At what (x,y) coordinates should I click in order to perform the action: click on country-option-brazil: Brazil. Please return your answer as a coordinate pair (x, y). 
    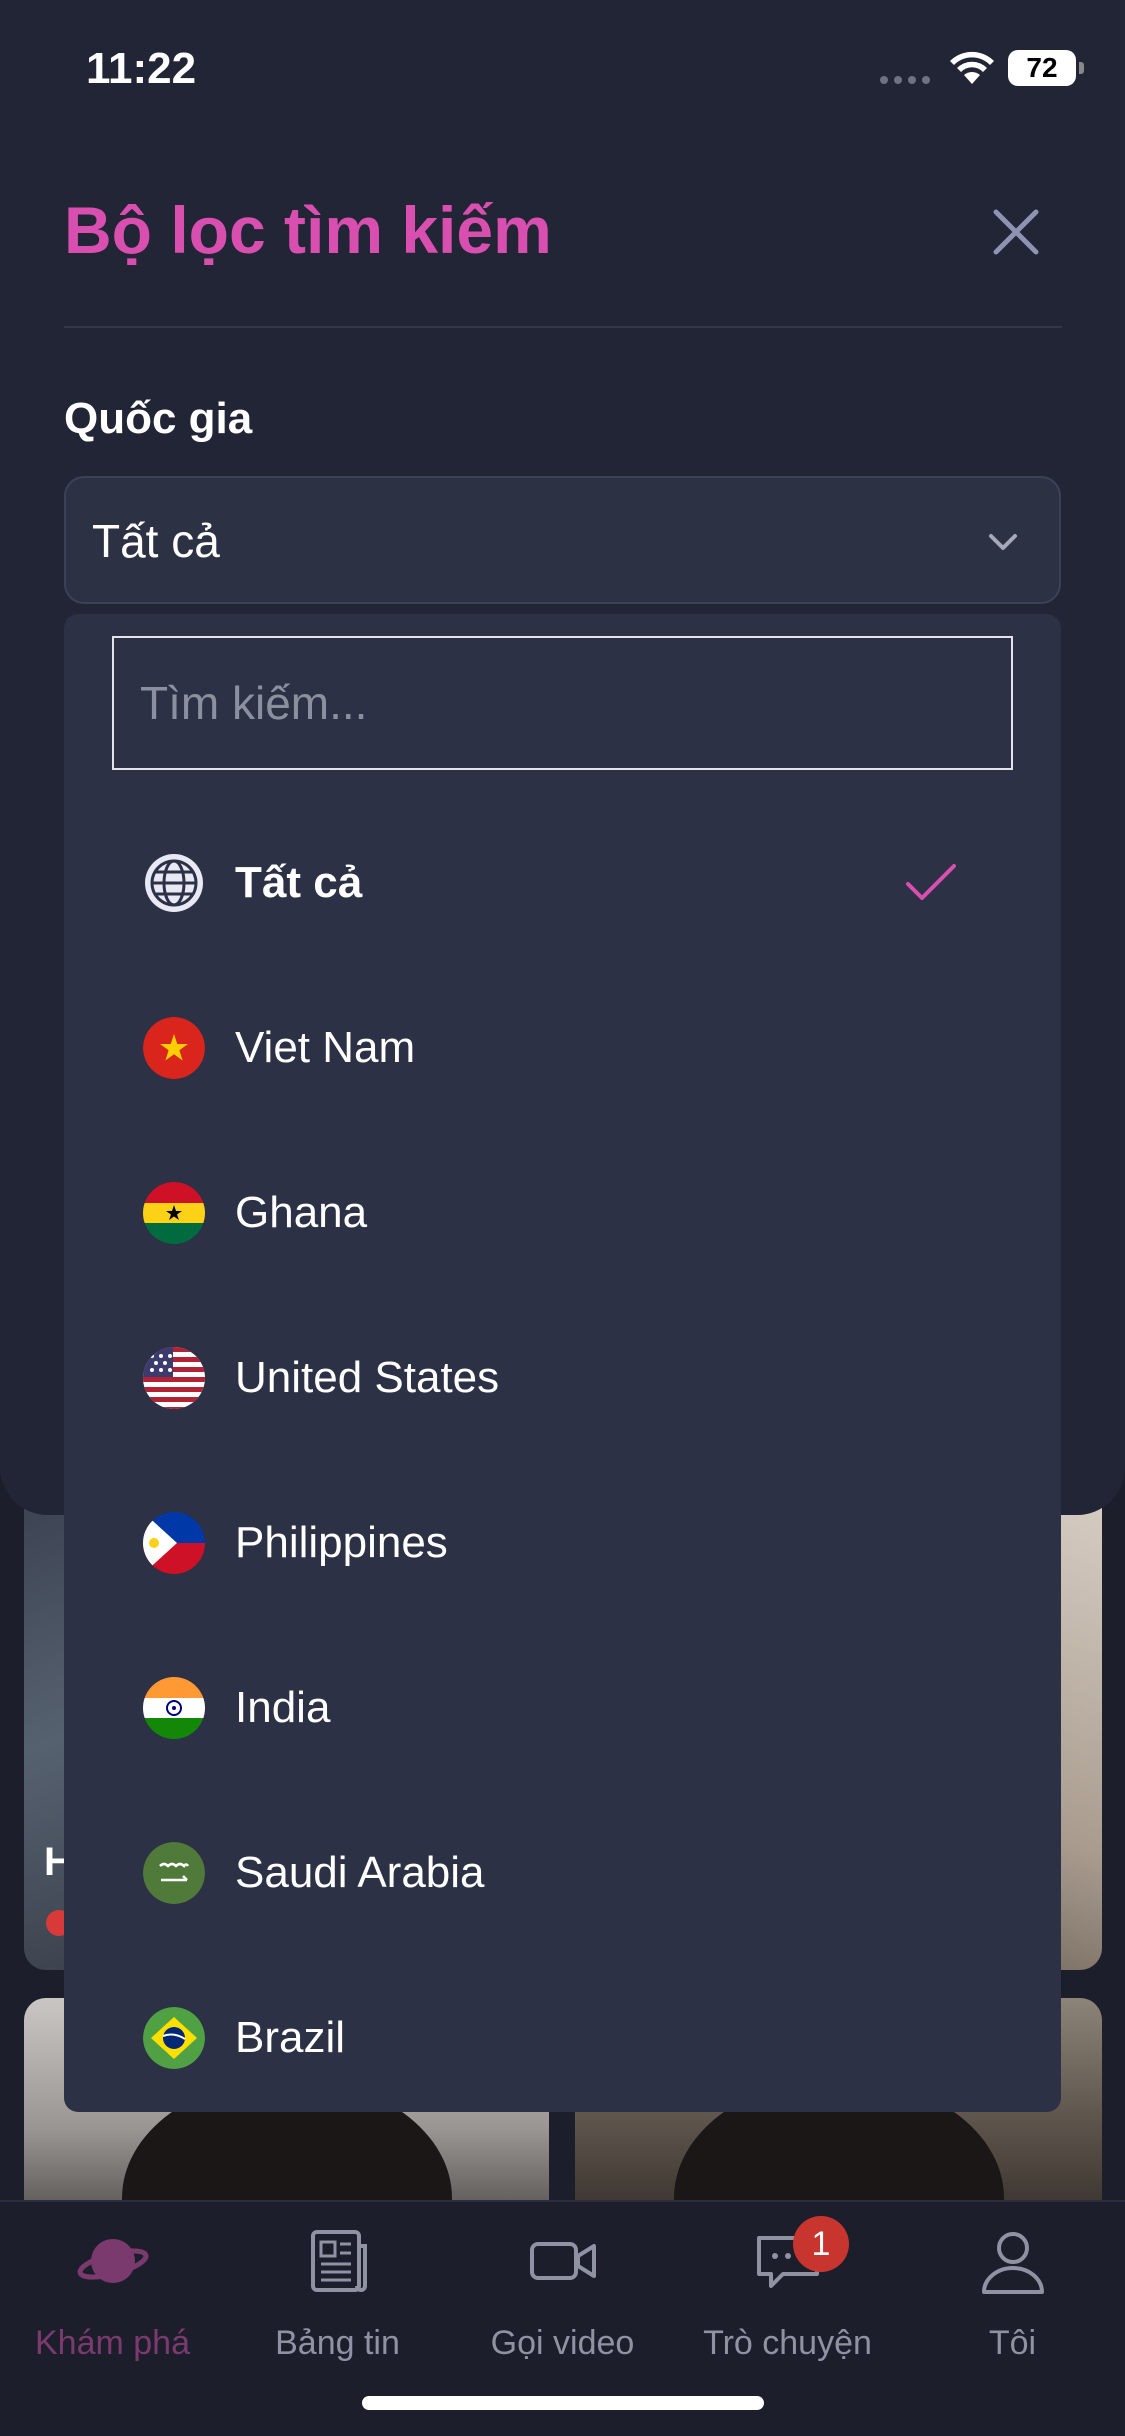
    Looking at the image, I should click on (562, 2037).